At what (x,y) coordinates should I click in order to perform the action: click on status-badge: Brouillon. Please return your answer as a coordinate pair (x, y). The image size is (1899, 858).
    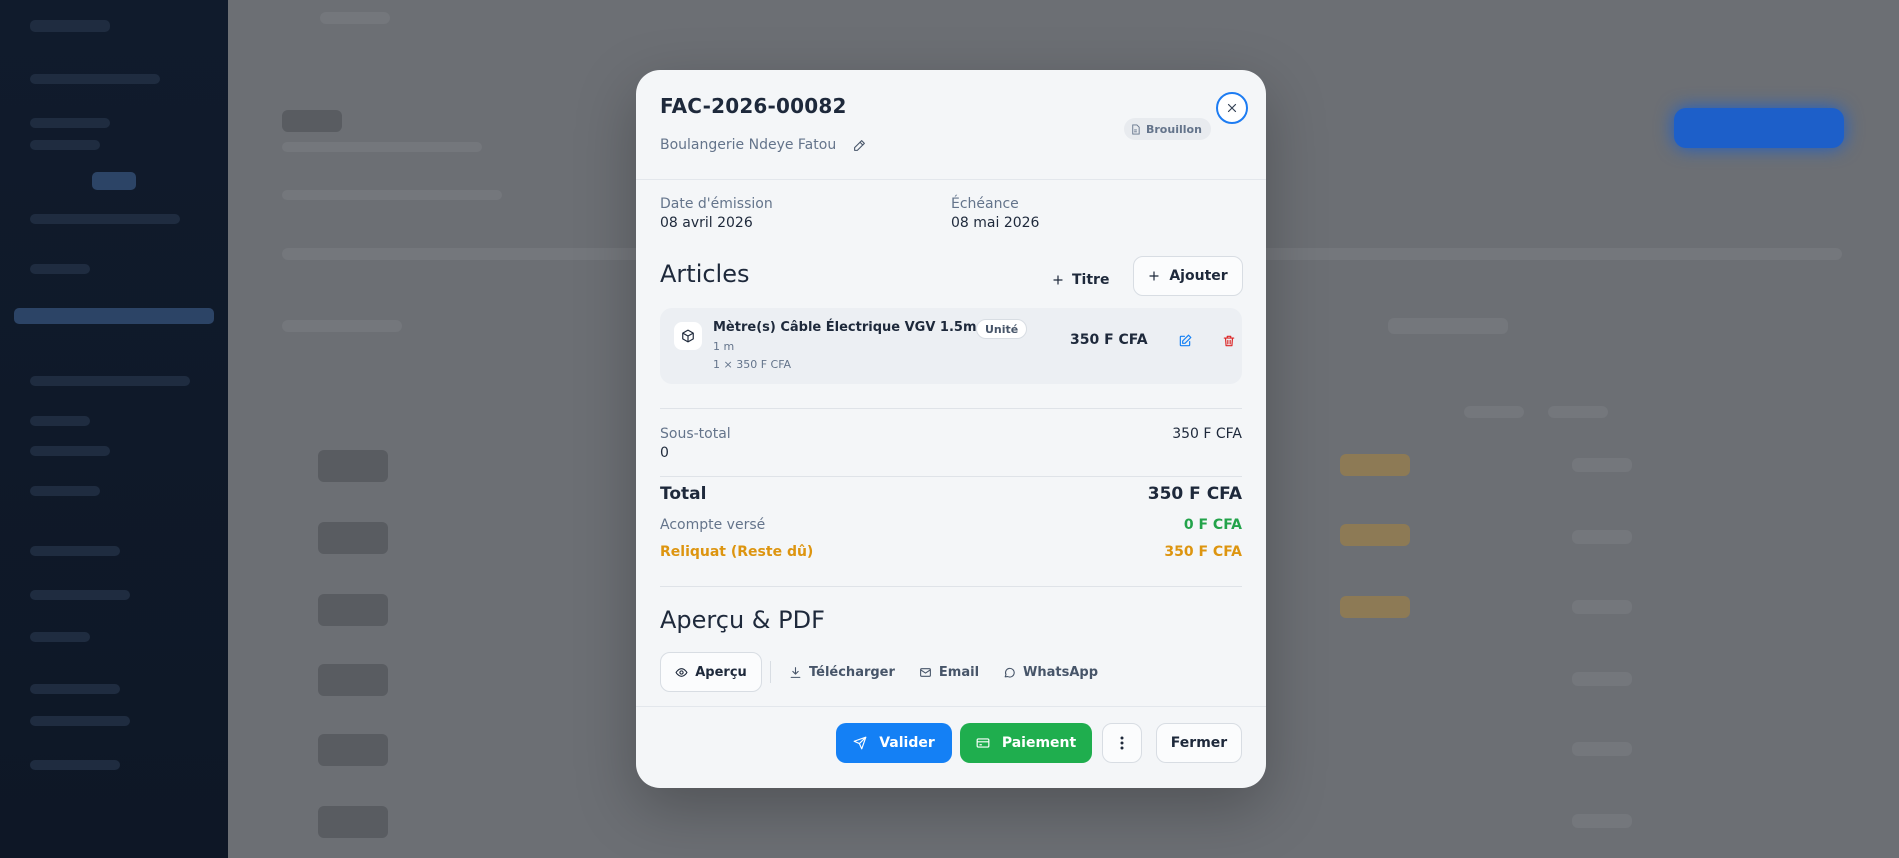
    Looking at the image, I should click on (1167, 129).